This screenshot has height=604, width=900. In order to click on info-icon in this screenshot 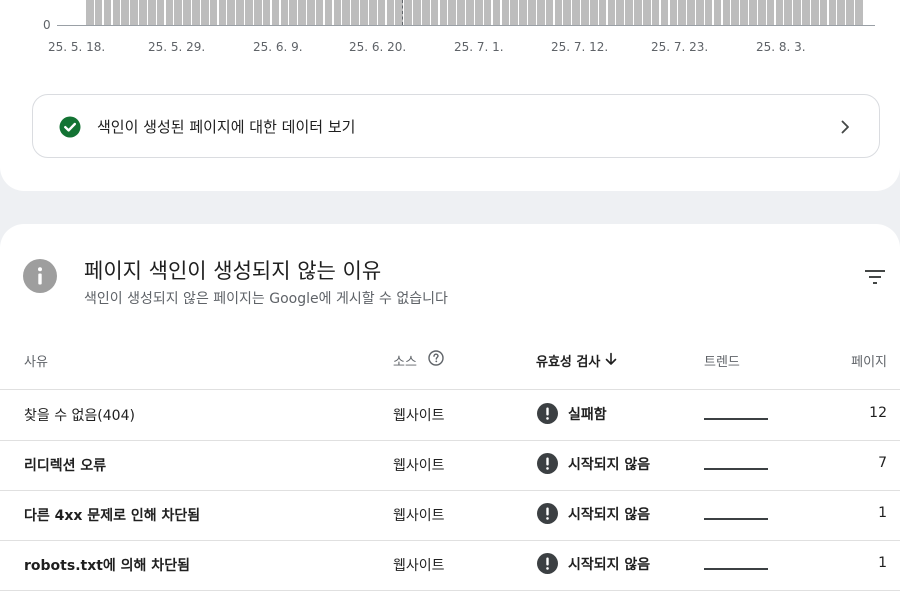, I will do `click(40, 276)`.